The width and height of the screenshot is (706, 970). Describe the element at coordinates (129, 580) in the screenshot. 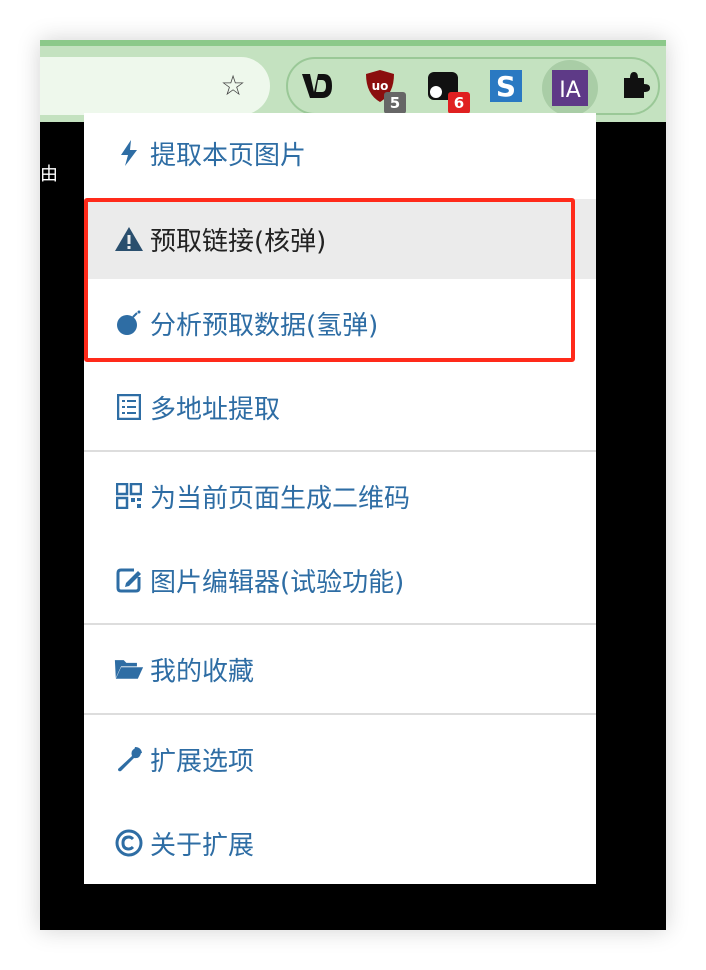

I see `edit-icon` at that location.